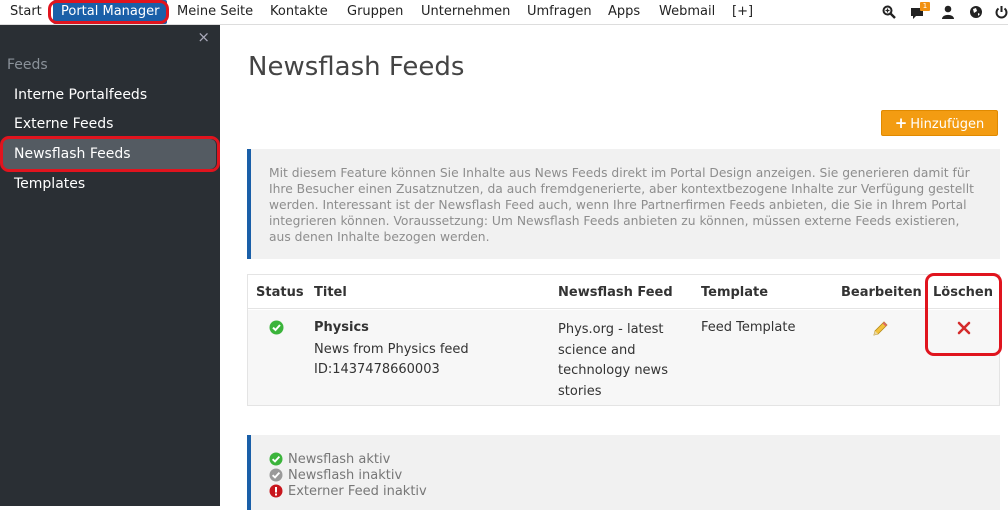  What do you see at coordinates (330, 292) in the screenshot?
I see `col-titel: Titel` at bounding box center [330, 292].